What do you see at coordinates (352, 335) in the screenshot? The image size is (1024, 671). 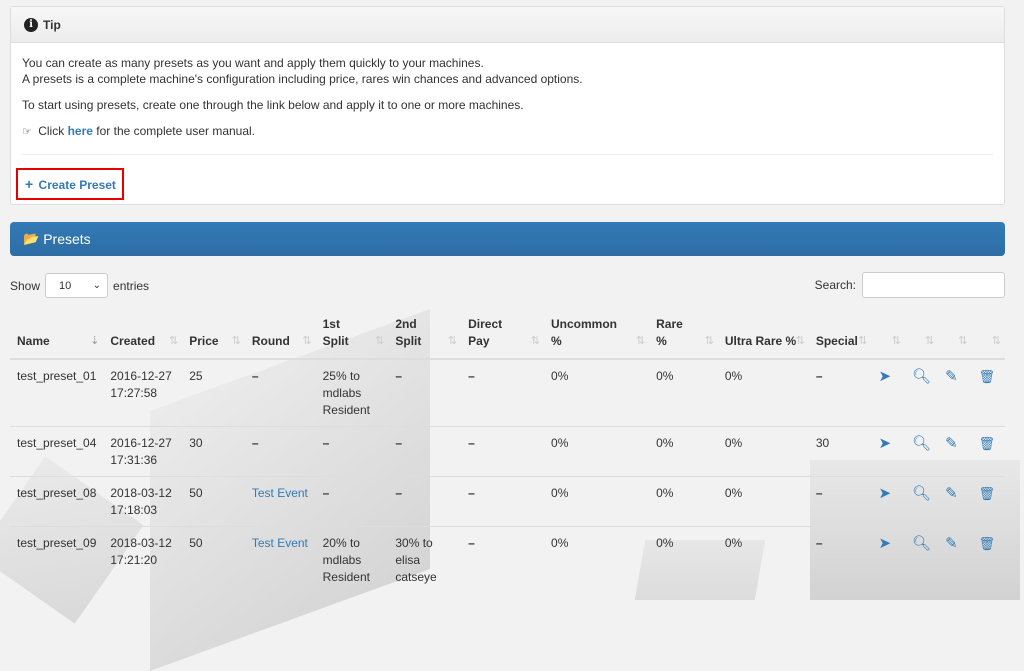 I see `column-header: 1st Split ⇅` at bounding box center [352, 335].